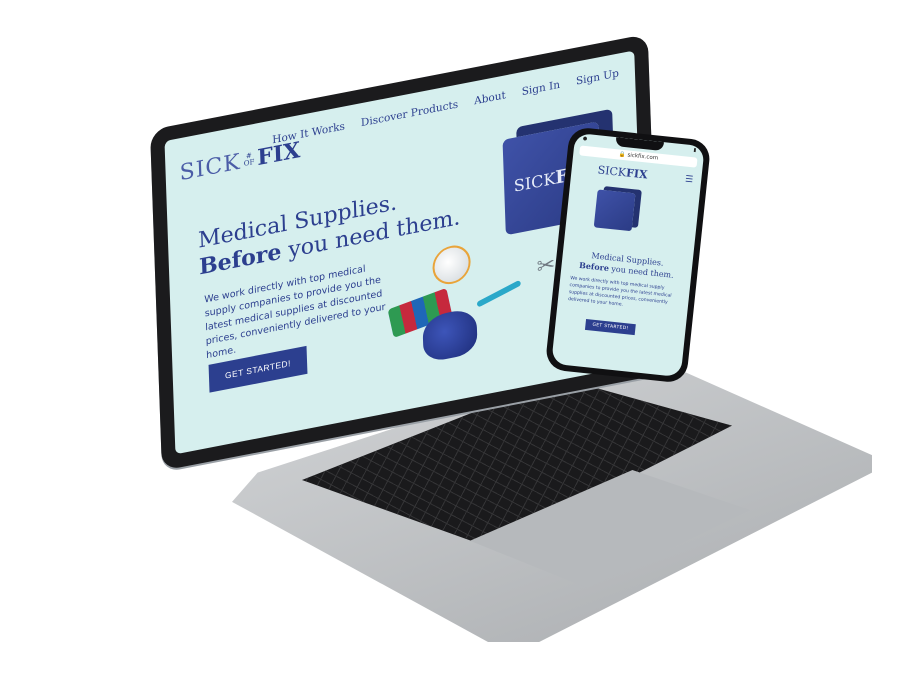 Image resolution: width=904 pixels, height=681 pixels. Describe the element at coordinates (622, 172) in the screenshot. I see `phone-logo: SICKFIX` at that location.